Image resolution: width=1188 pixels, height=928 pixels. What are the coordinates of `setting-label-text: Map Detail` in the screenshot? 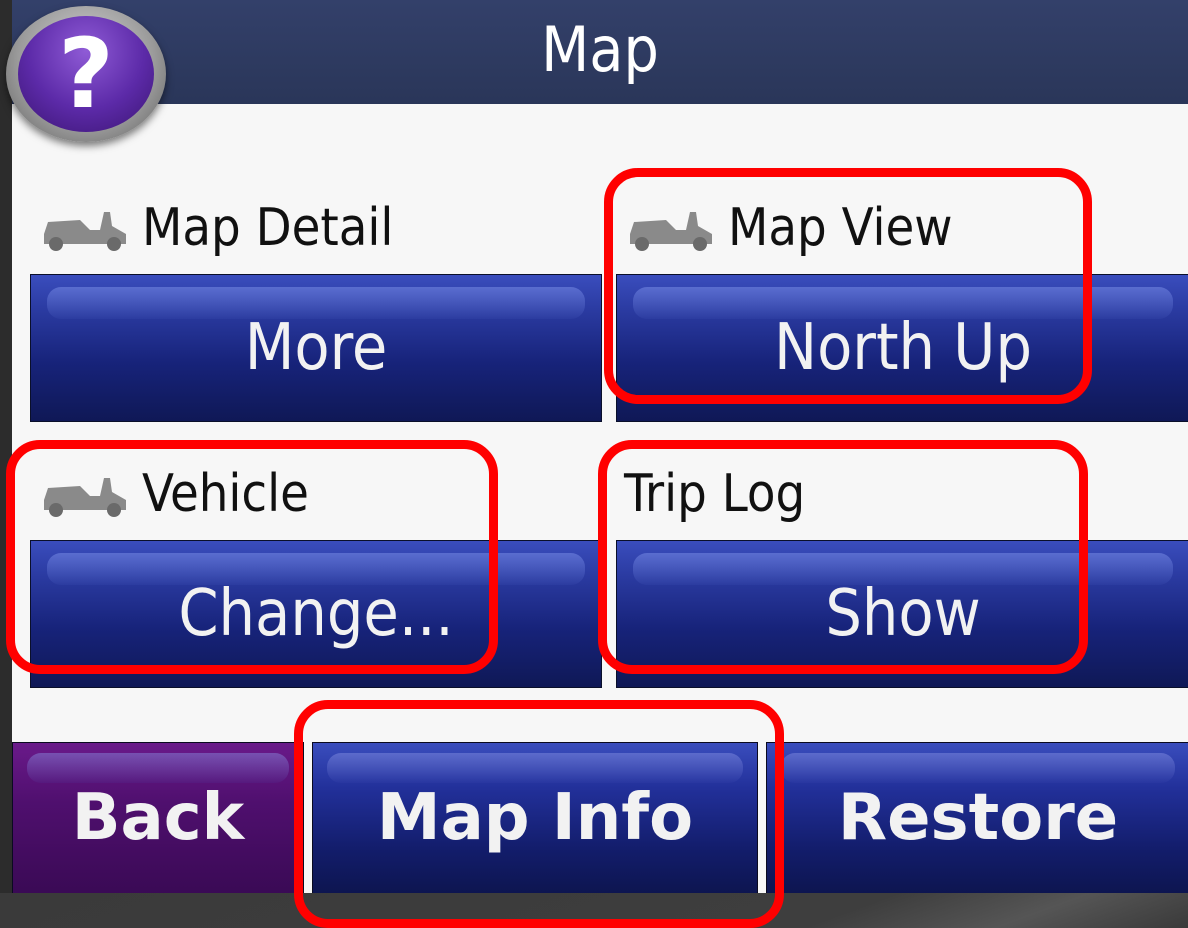 It's located at (268, 228).